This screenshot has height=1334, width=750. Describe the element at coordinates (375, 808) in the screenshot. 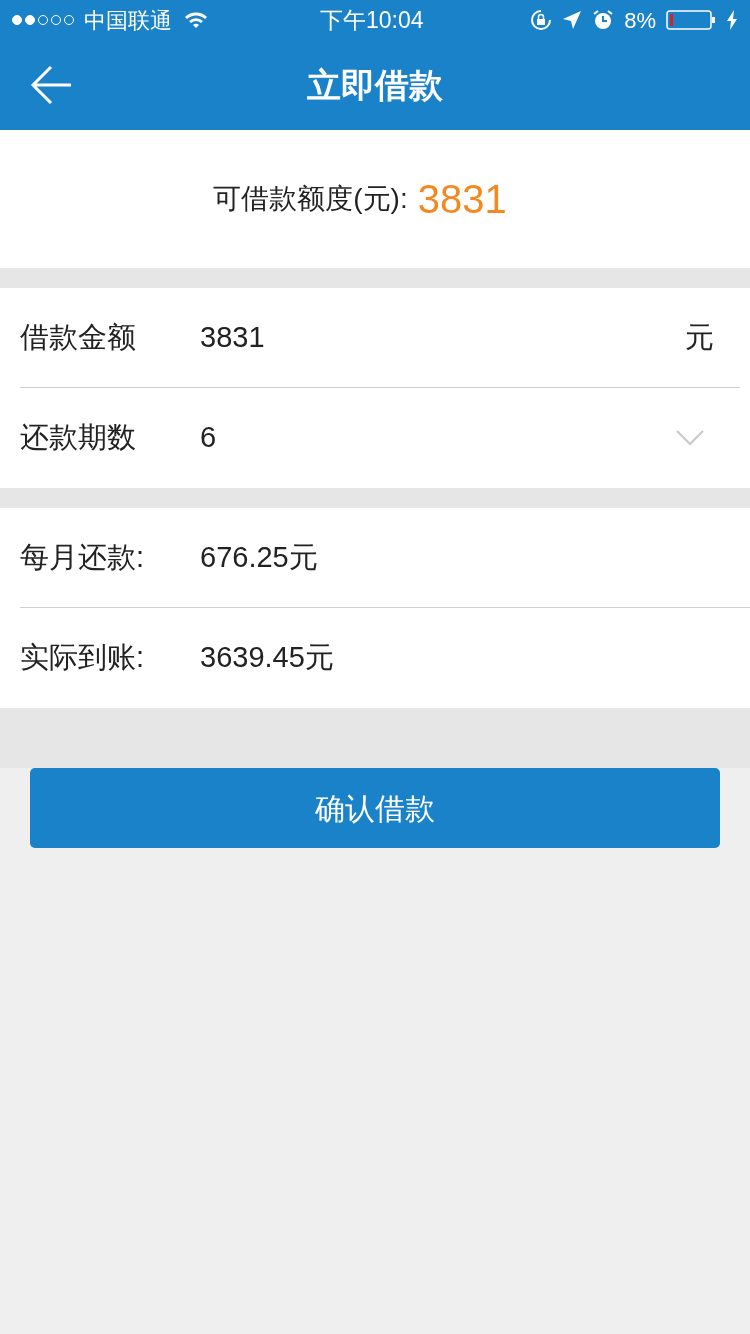

I see `confirm-loan-button: 确认借款` at that location.